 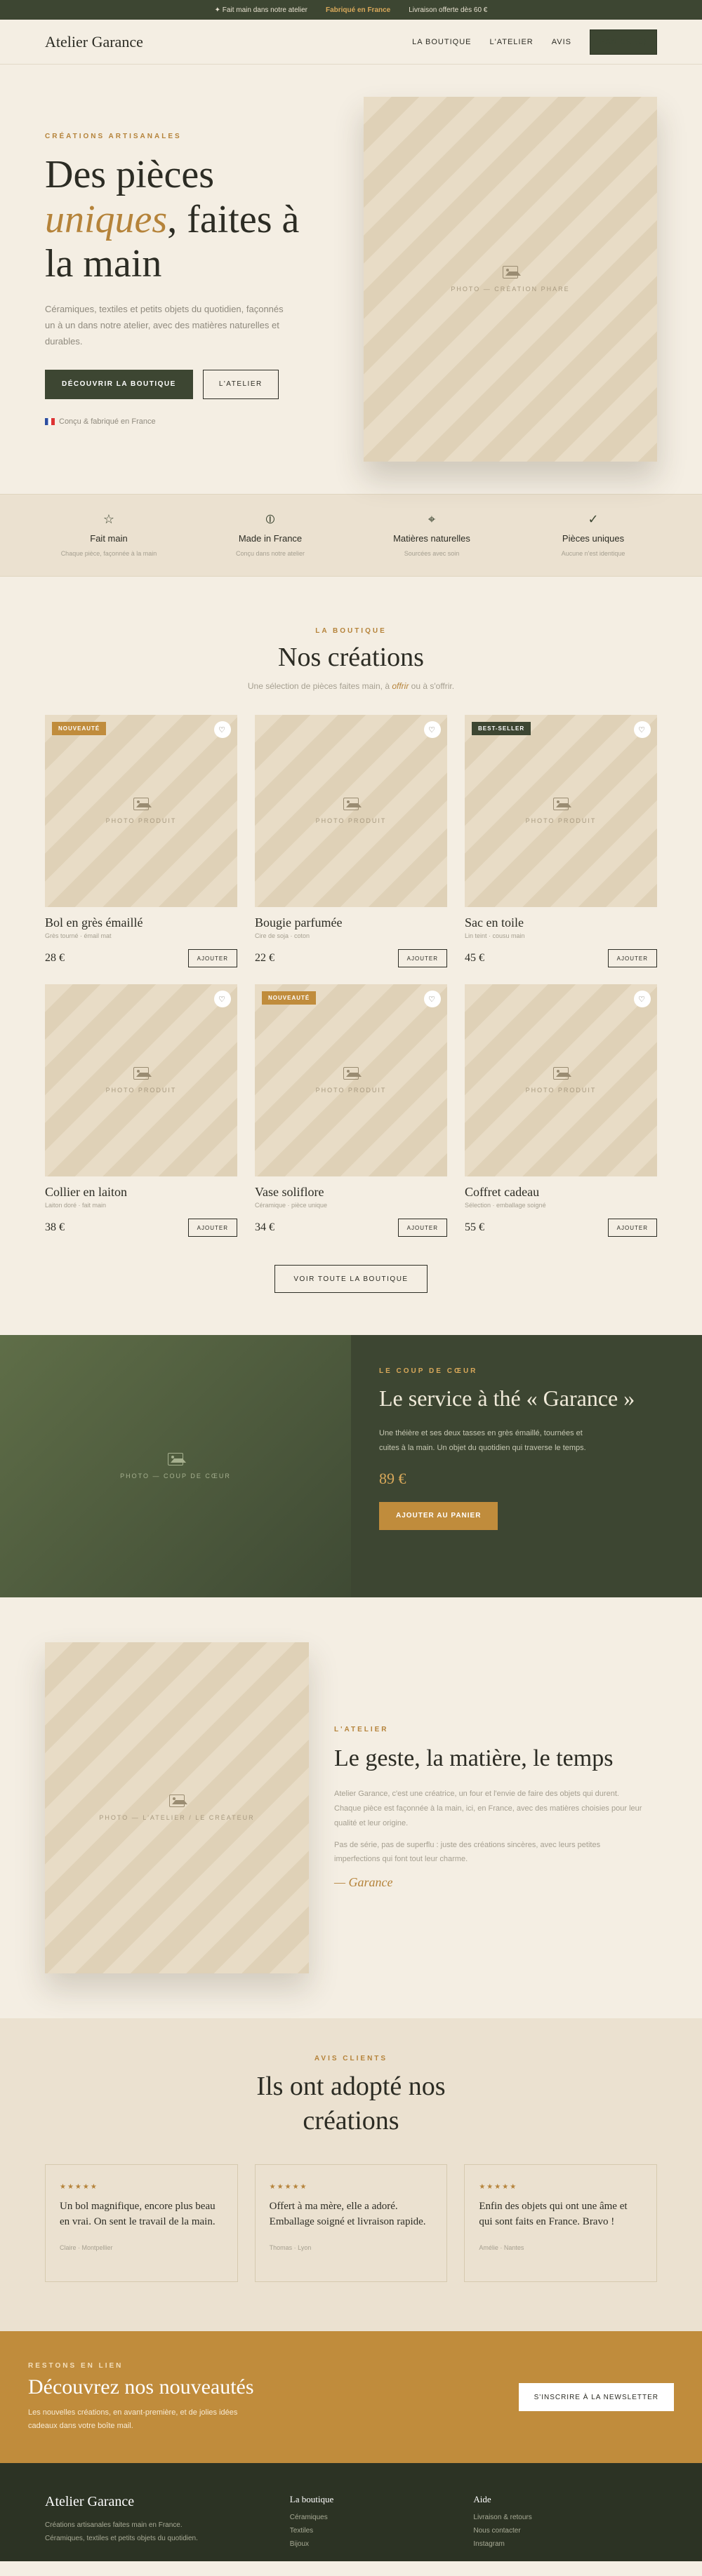 What do you see at coordinates (240, 384) in the screenshot?
I see `atelier-button: L'ATELIER` at bounding box center [240, 384].